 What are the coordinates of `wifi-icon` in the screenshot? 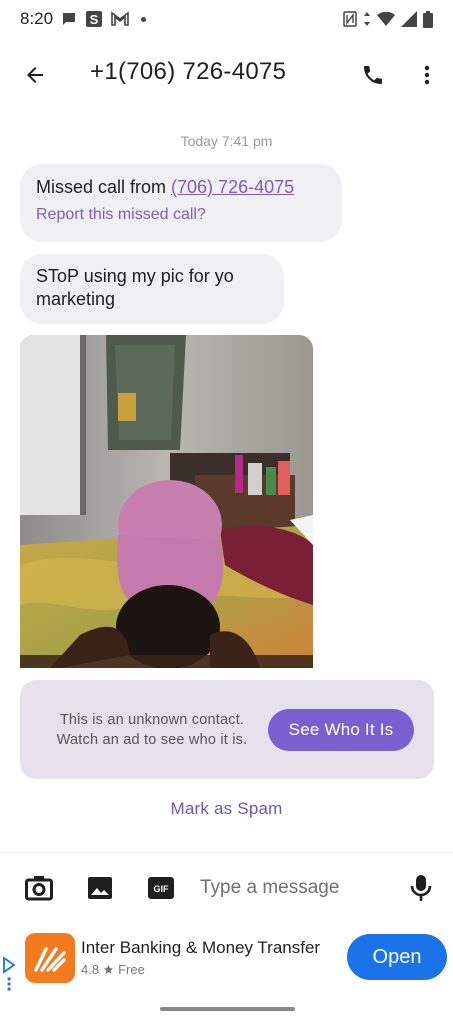 It's located at (386, 19).